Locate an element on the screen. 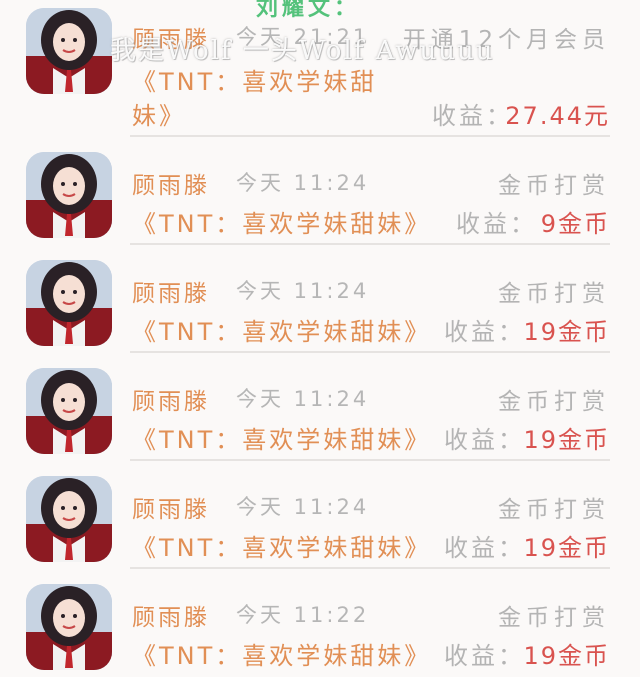  watermark-text: 我是Wolf 一头Wolf Awuuuu is located at coordinates (302, 51).